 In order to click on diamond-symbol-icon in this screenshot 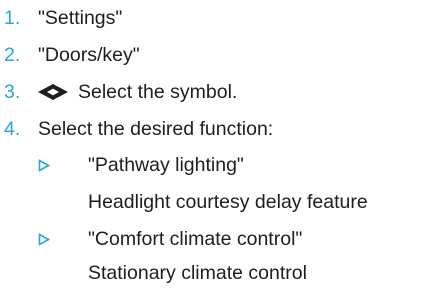, I will do `click(53, 91)`.